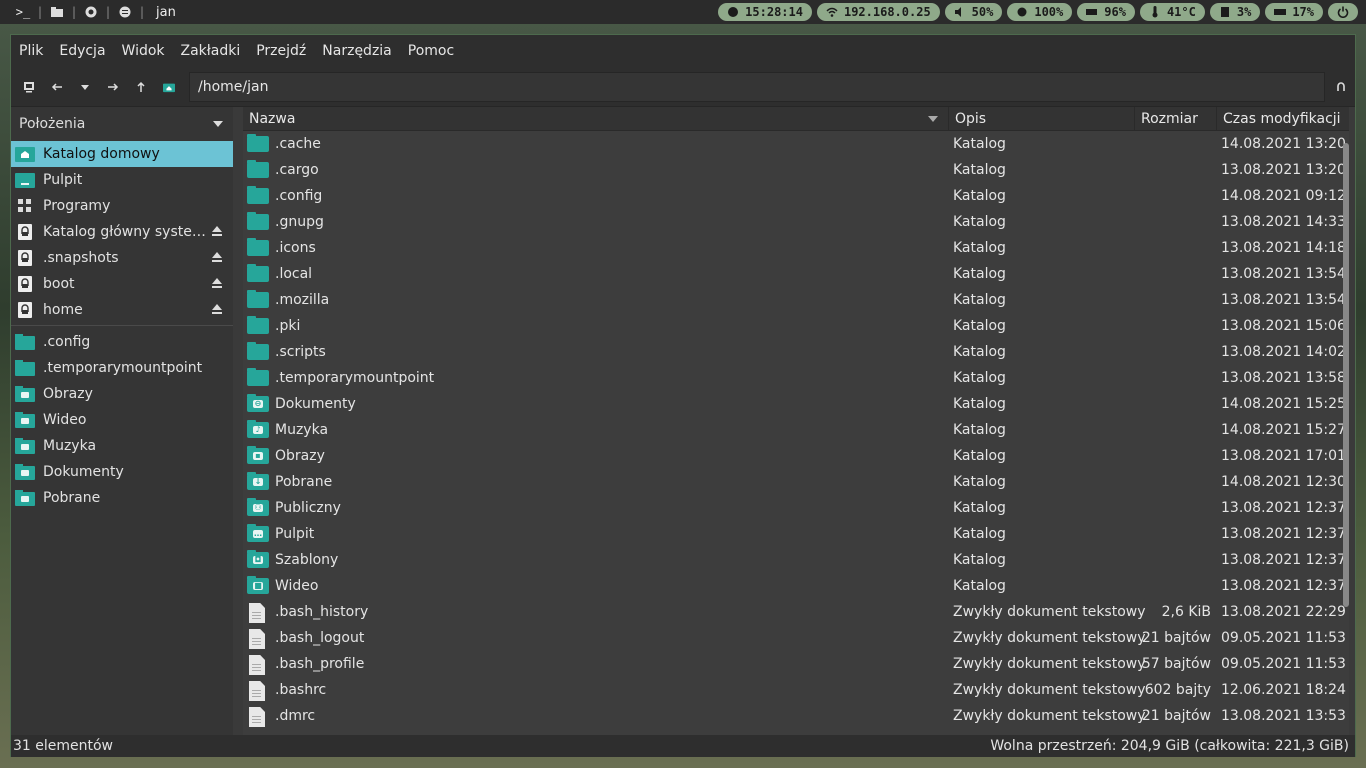 The height and width of the screenshot is (768, 1366). What do you see at coordinates (122, 342) in the screenshot?
I see `sidebar-item-config: .config` at bounding box center [122, 342].